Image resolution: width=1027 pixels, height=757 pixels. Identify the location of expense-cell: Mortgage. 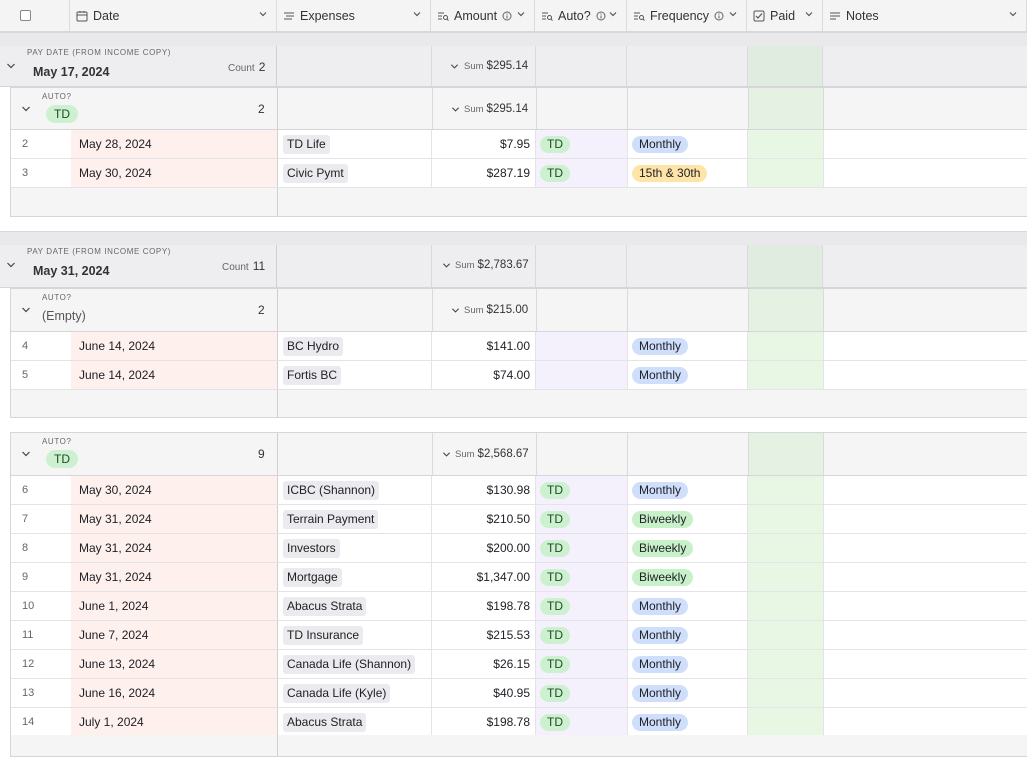
(355, 577).